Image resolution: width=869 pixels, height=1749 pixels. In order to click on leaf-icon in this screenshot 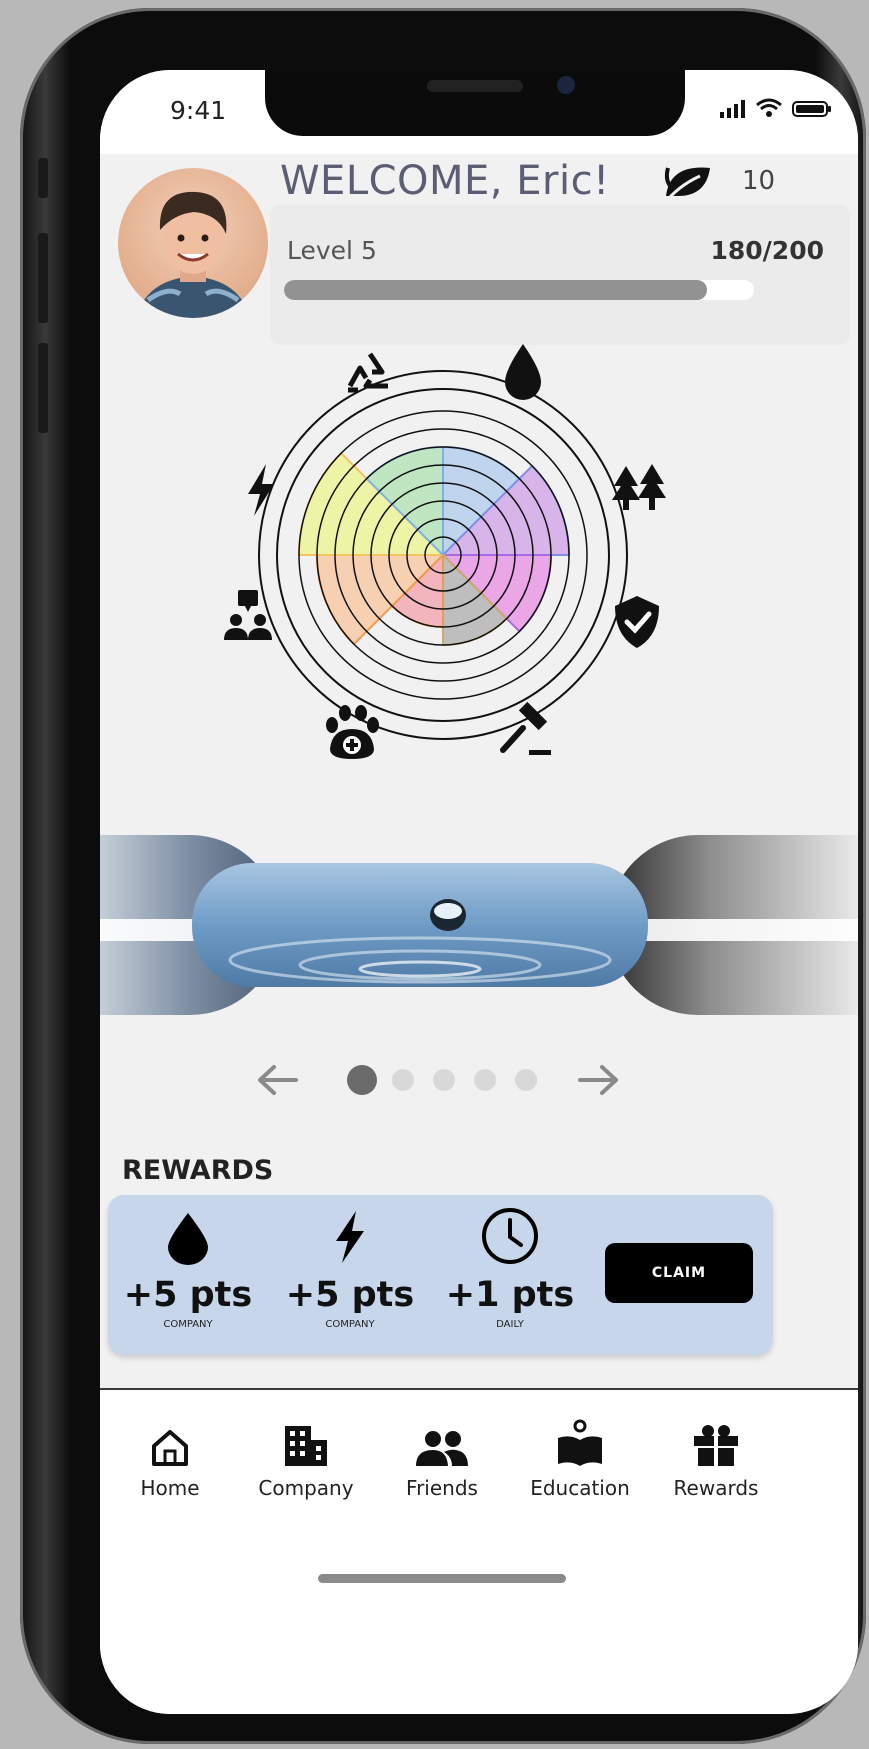, I will do `click(686, 186)`.